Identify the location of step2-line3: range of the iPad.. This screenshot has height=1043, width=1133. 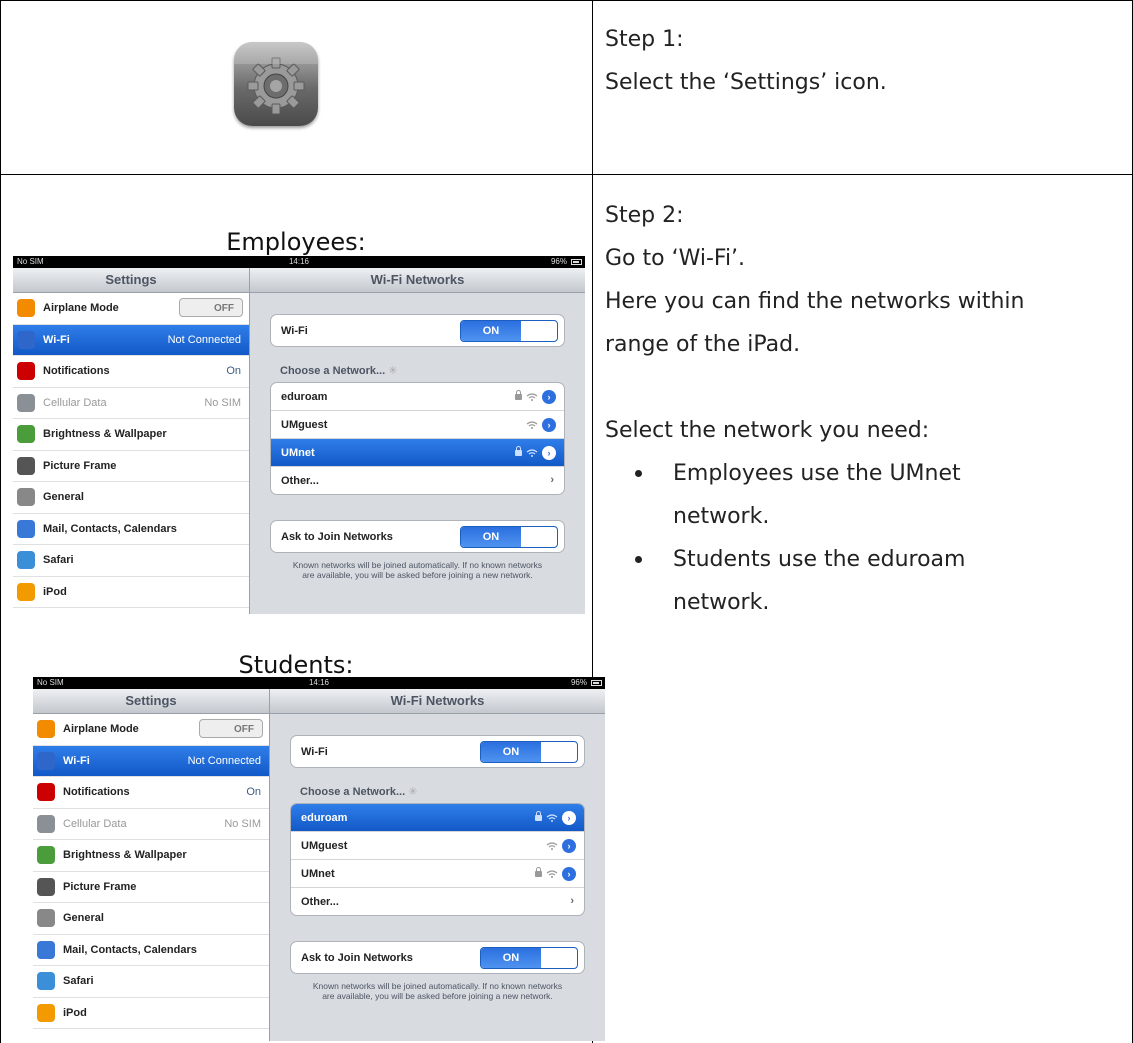
(703, 344).